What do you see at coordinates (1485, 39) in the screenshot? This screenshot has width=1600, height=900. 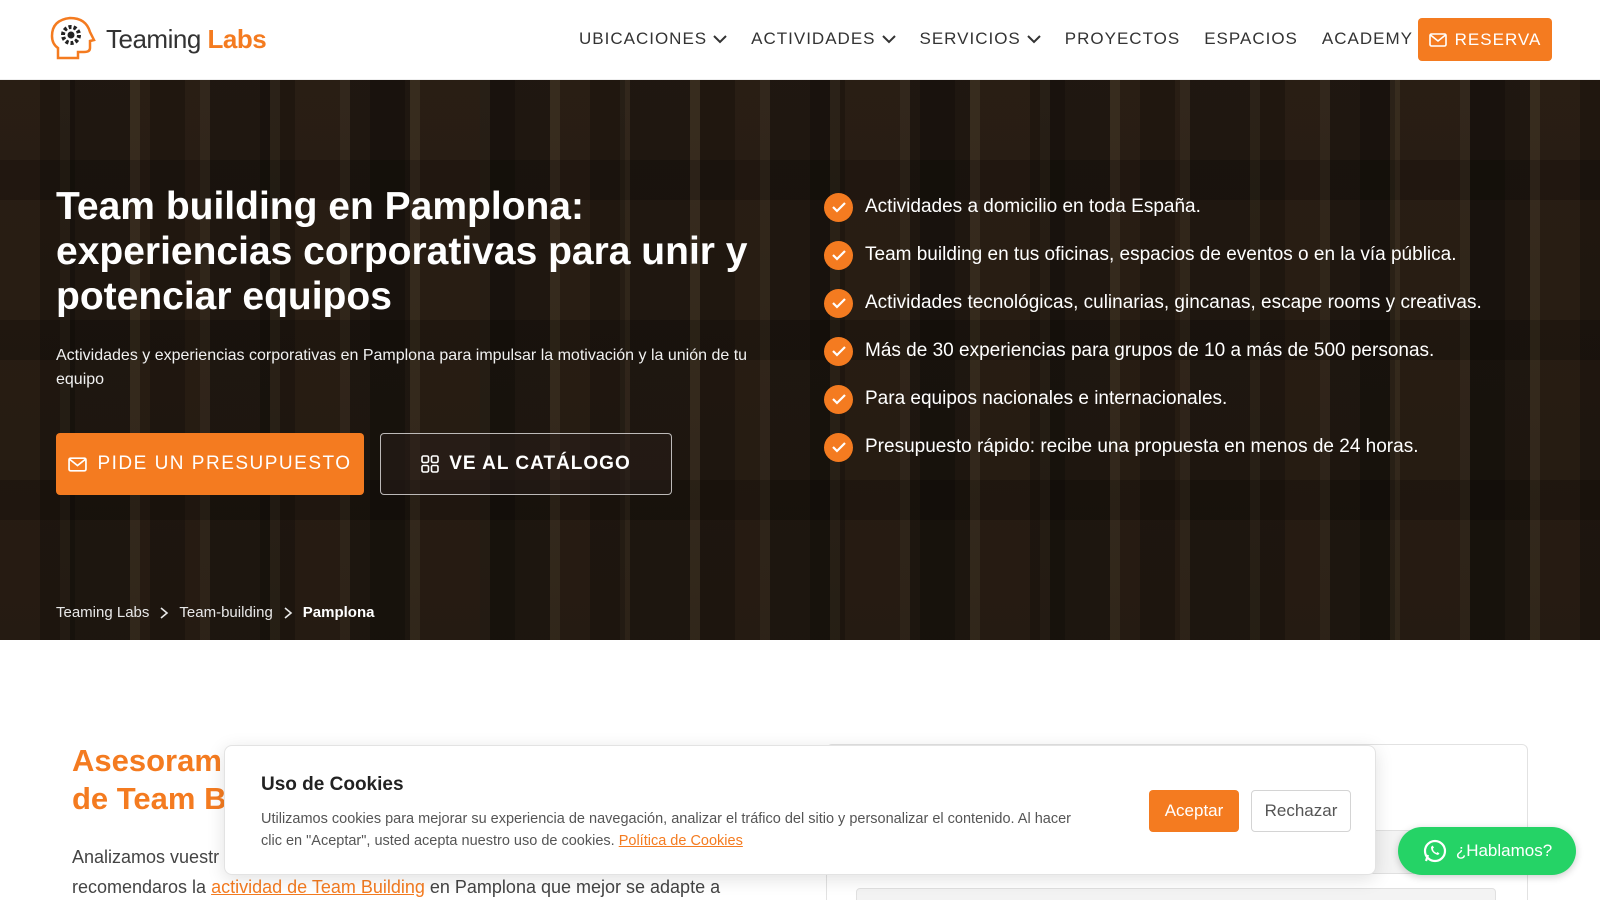 I see `reserve-button: RESERVA` at bounding box center [1485, 39].